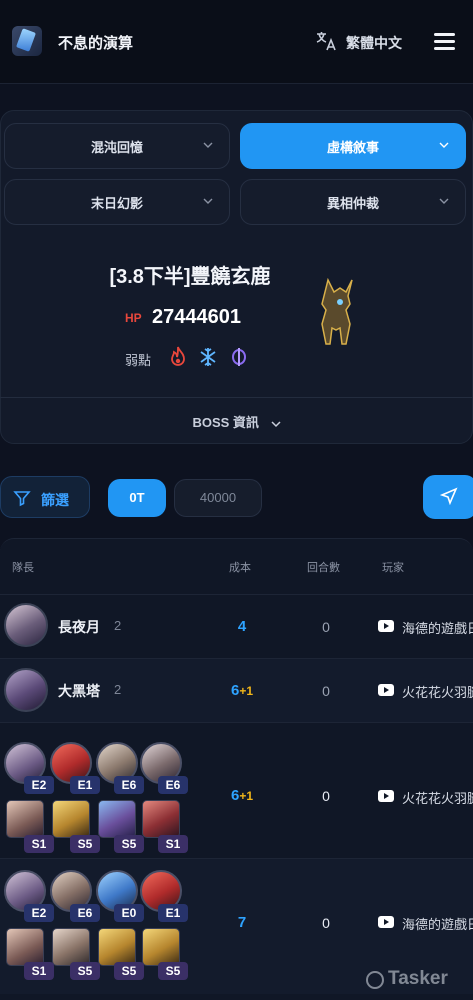 Image resolution: width=473 pixels, height=1000 pixels. I want to click on hp-value: 27444601, so click(196, 317).